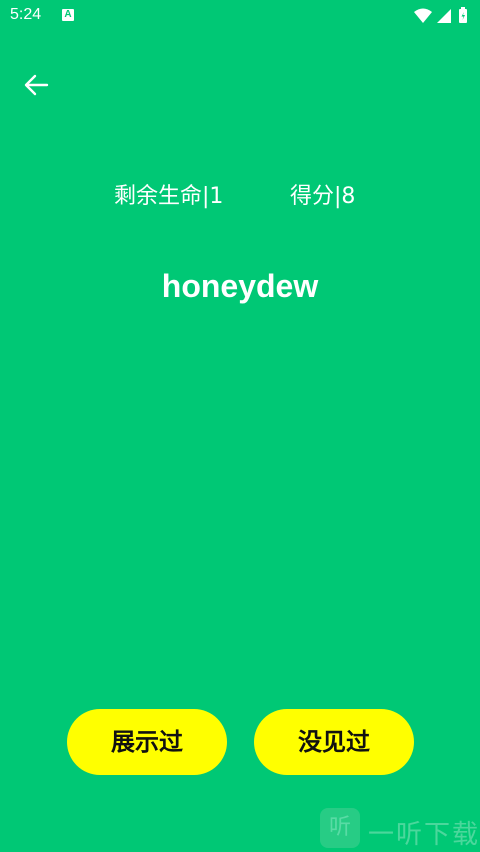 The height and width of the screenshot is (852, 480). What do you see at coordinates (463, 15) in the screenshot?
I see `battery-icon` at bounding box center [463, 15].